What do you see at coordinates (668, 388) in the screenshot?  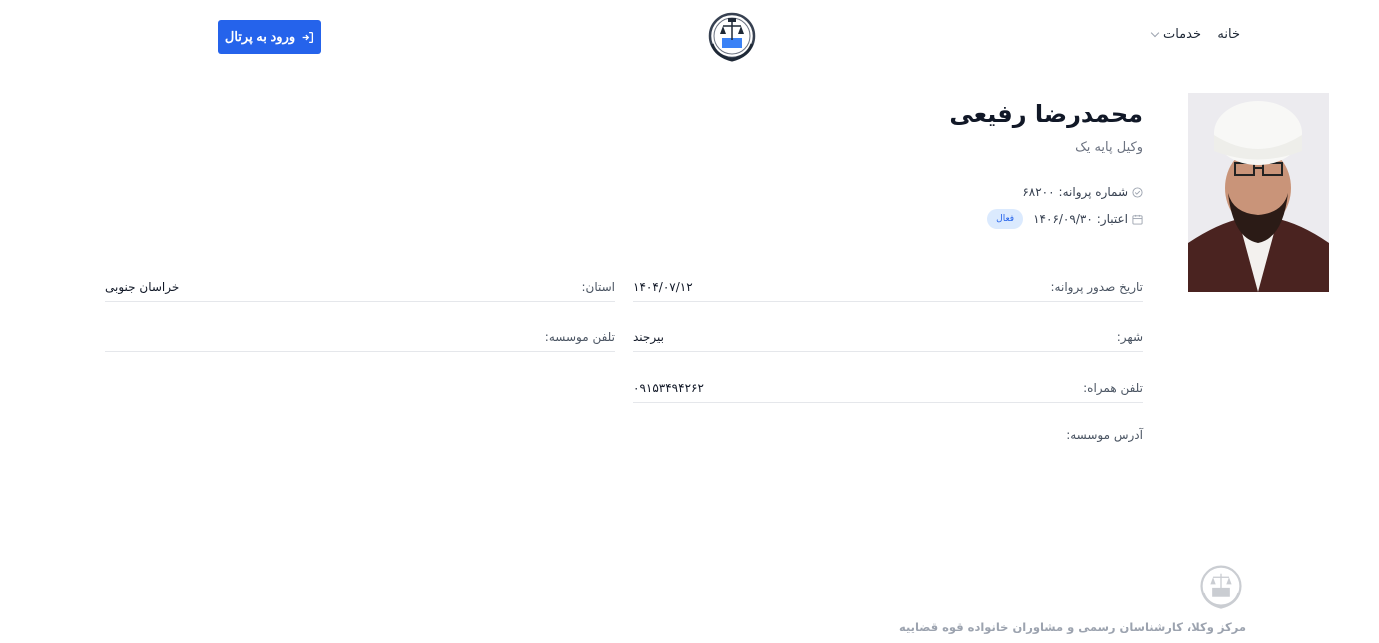 I see `mobile-value: ۰۹۱۵۳۴۹۴۲۶۲` at bounding box center [668, 388].